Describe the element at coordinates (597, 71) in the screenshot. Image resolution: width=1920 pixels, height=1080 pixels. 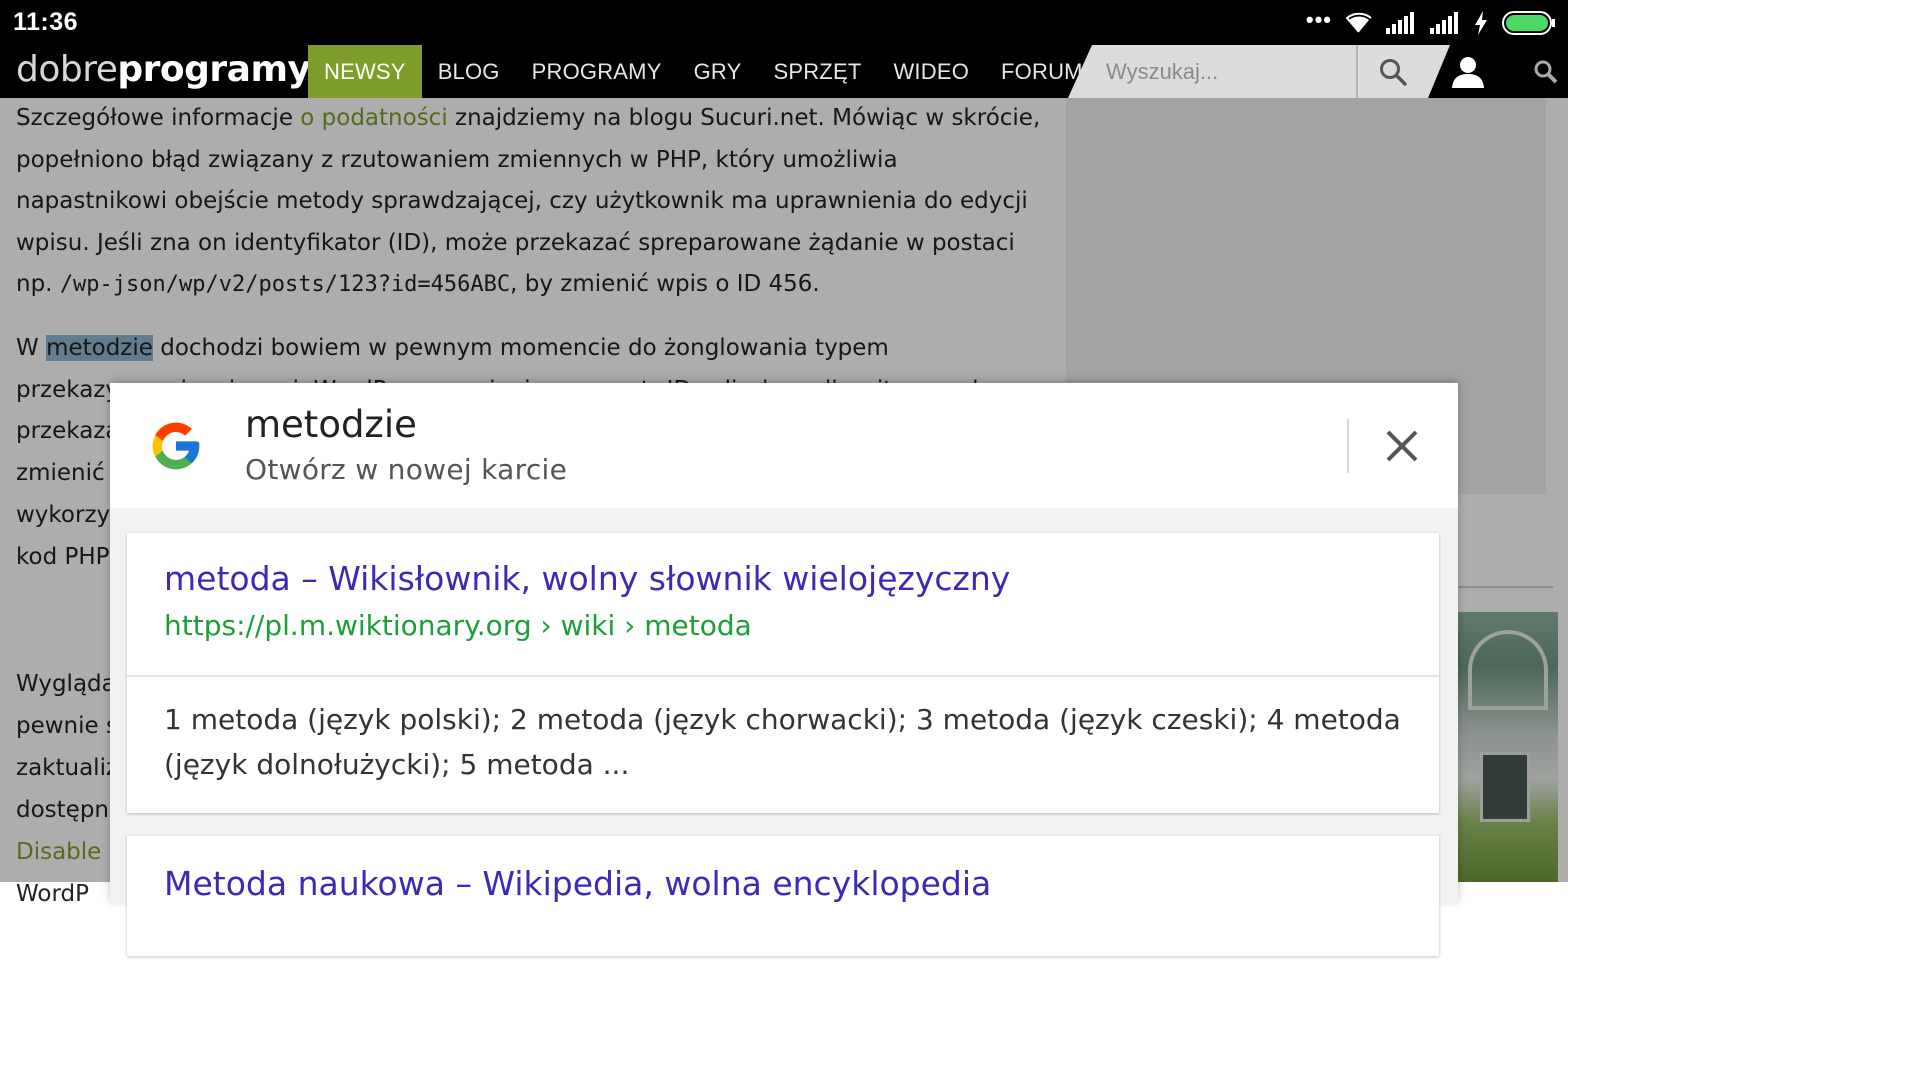
I see `nav-item-programy: PROGRAMY` at that location.